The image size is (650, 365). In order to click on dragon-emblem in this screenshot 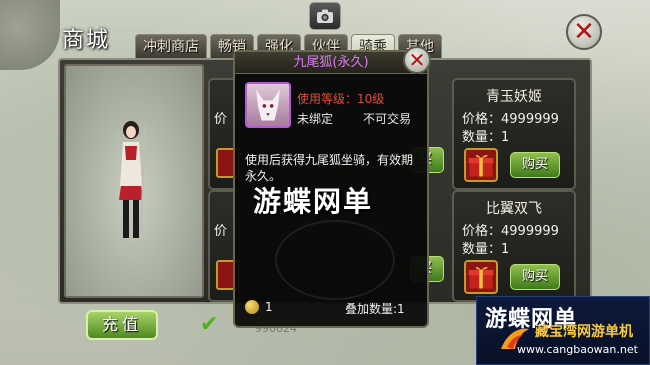, I will do `click(335, 260)`.